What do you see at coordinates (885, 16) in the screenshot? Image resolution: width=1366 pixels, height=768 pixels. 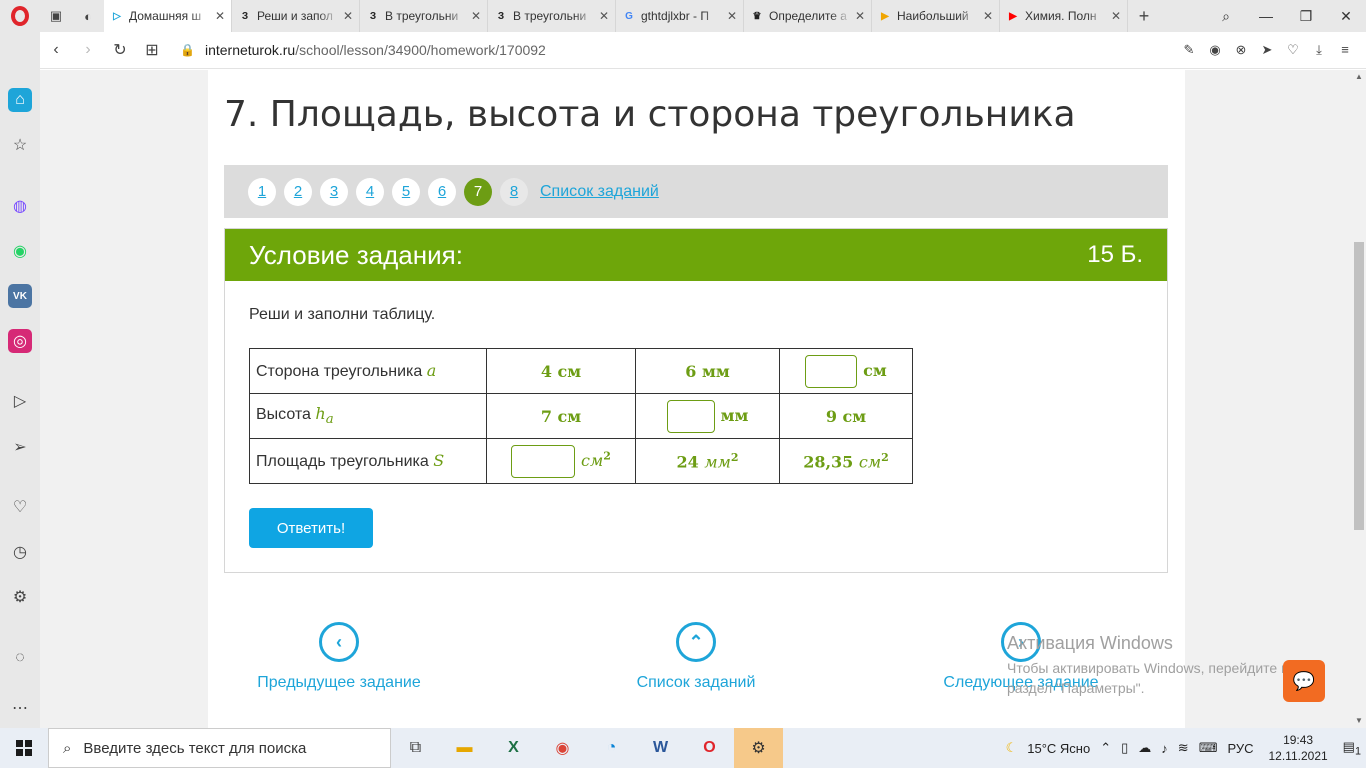 I see `tab-favicon-icon: ▶` at bounding box center [885, 16].